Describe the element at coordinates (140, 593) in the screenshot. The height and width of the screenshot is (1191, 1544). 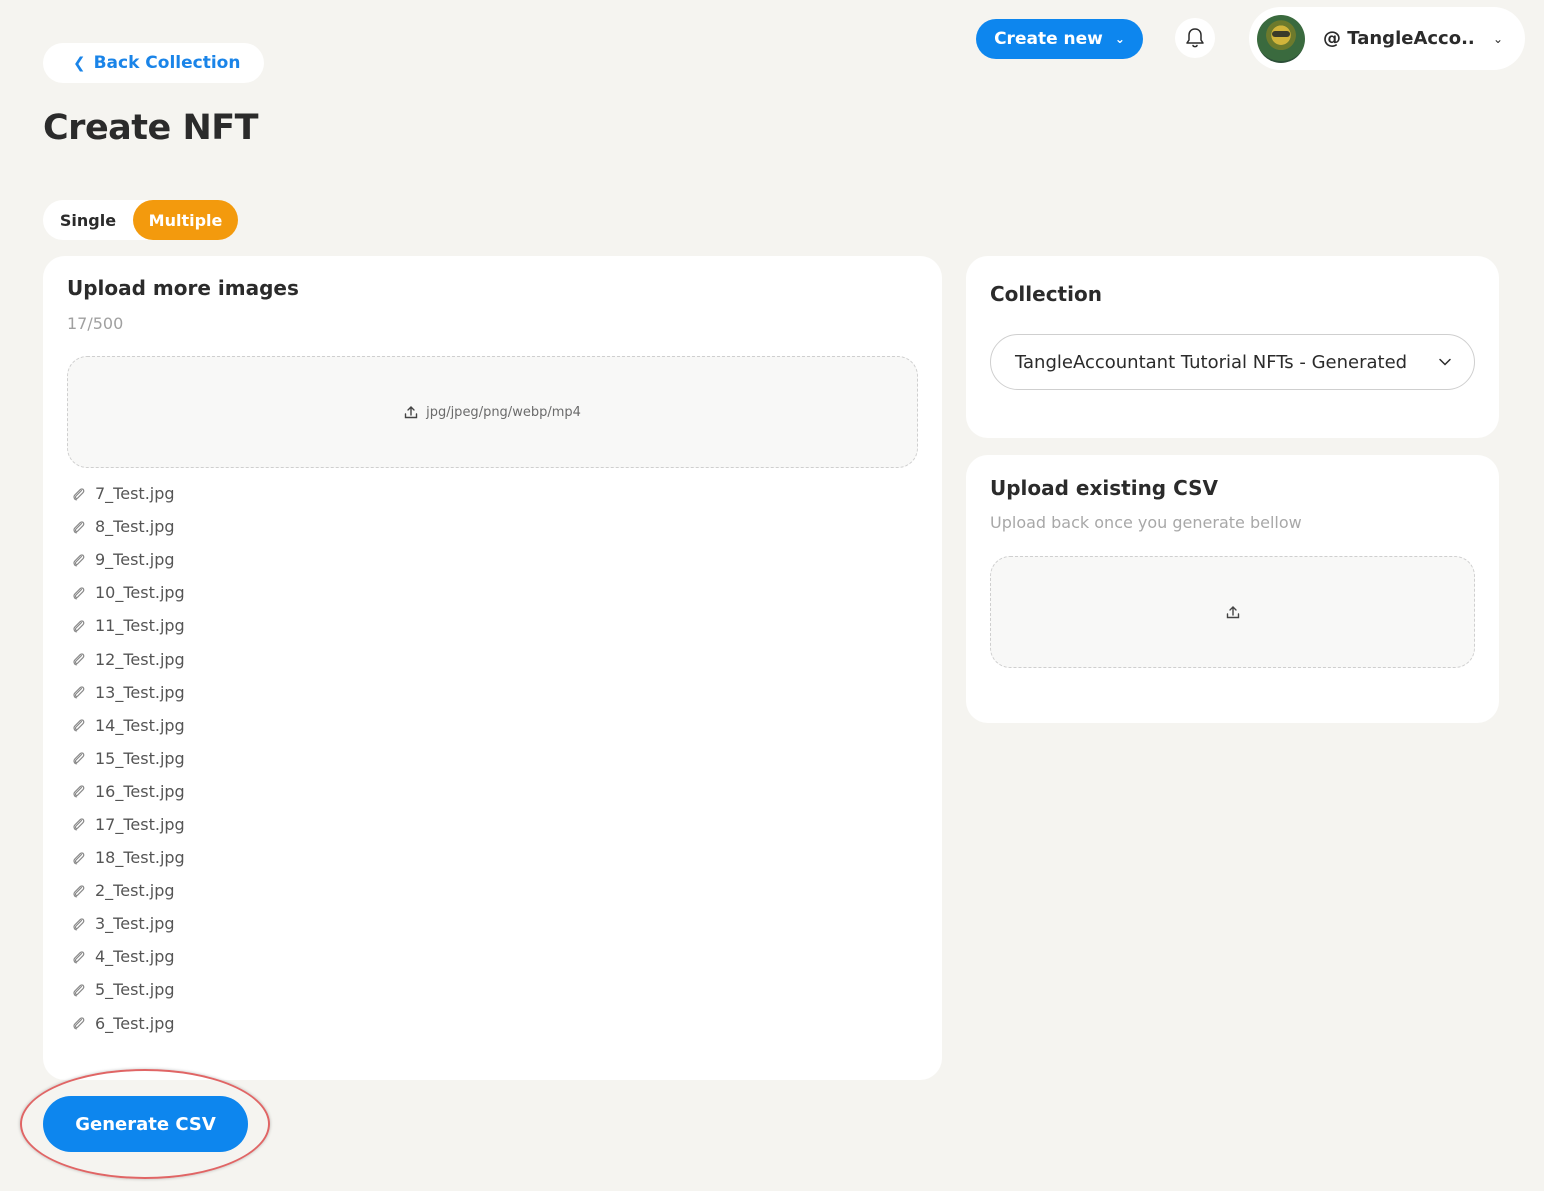
I see `file-name: 10_Test.jpg` at that location.